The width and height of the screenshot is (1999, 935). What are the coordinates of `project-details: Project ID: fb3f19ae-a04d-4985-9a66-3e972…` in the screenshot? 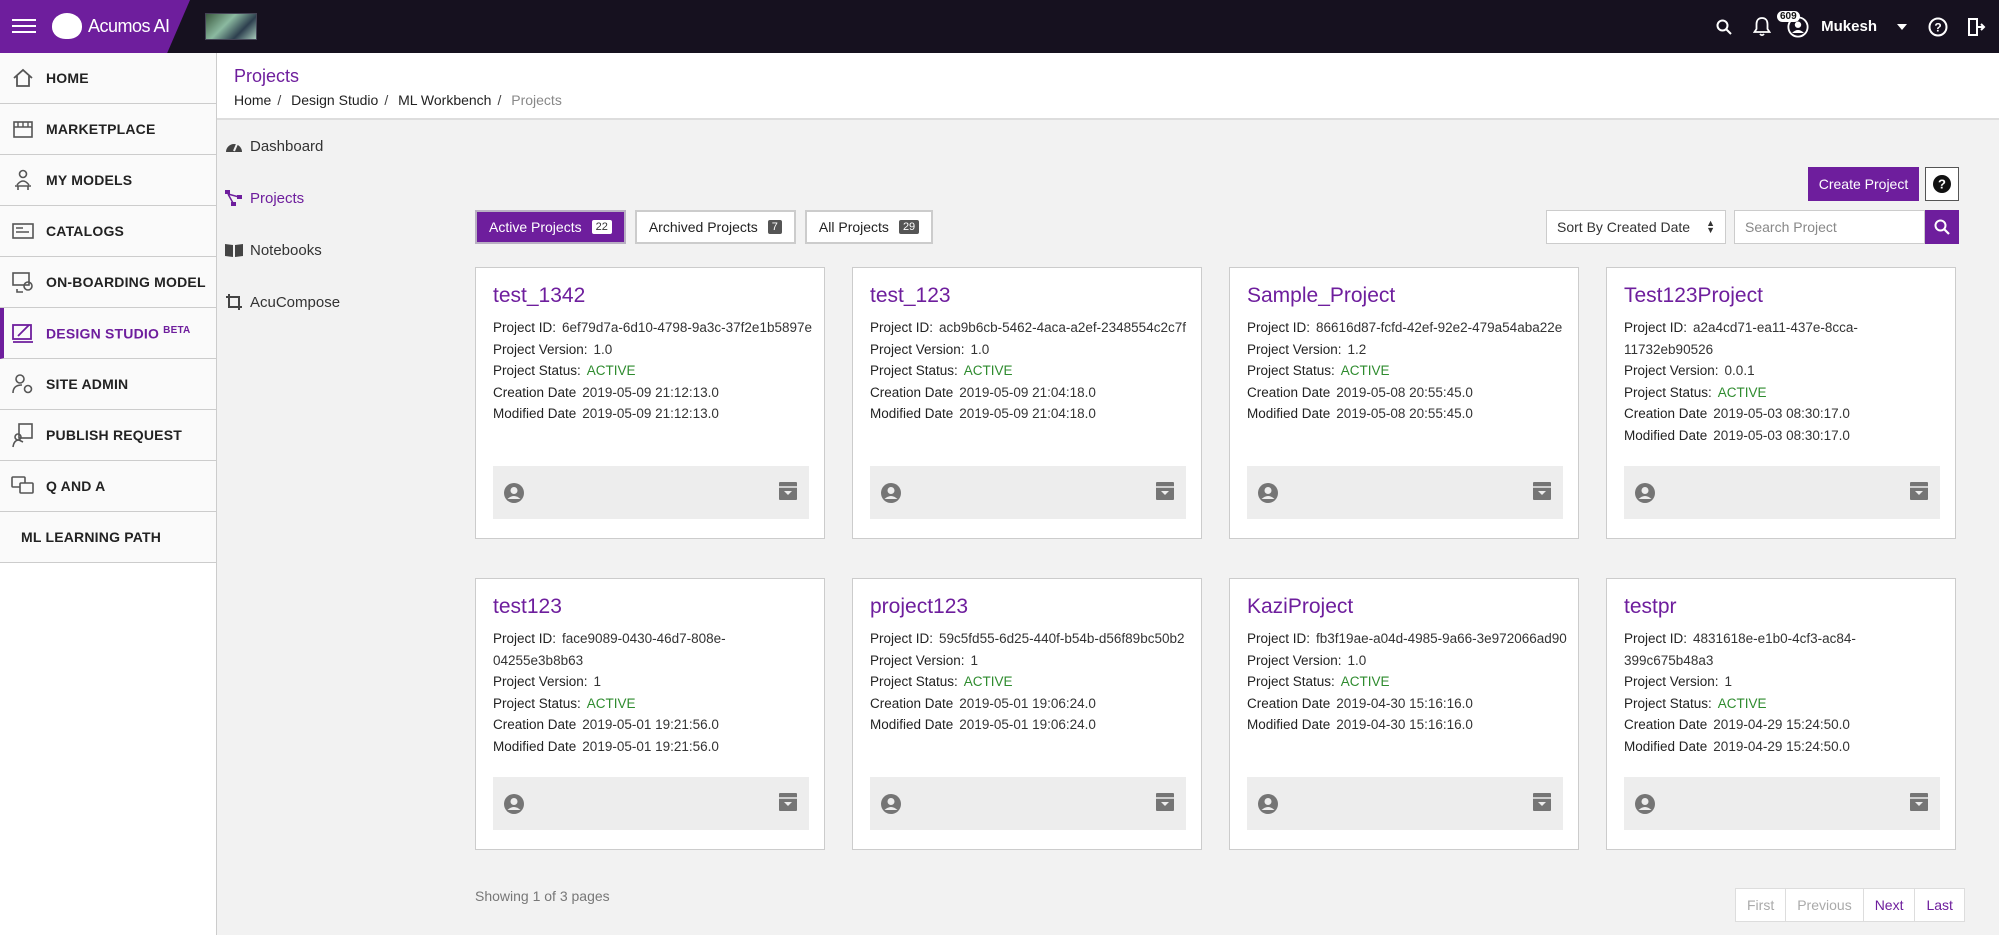 It's located at (1407, 681).